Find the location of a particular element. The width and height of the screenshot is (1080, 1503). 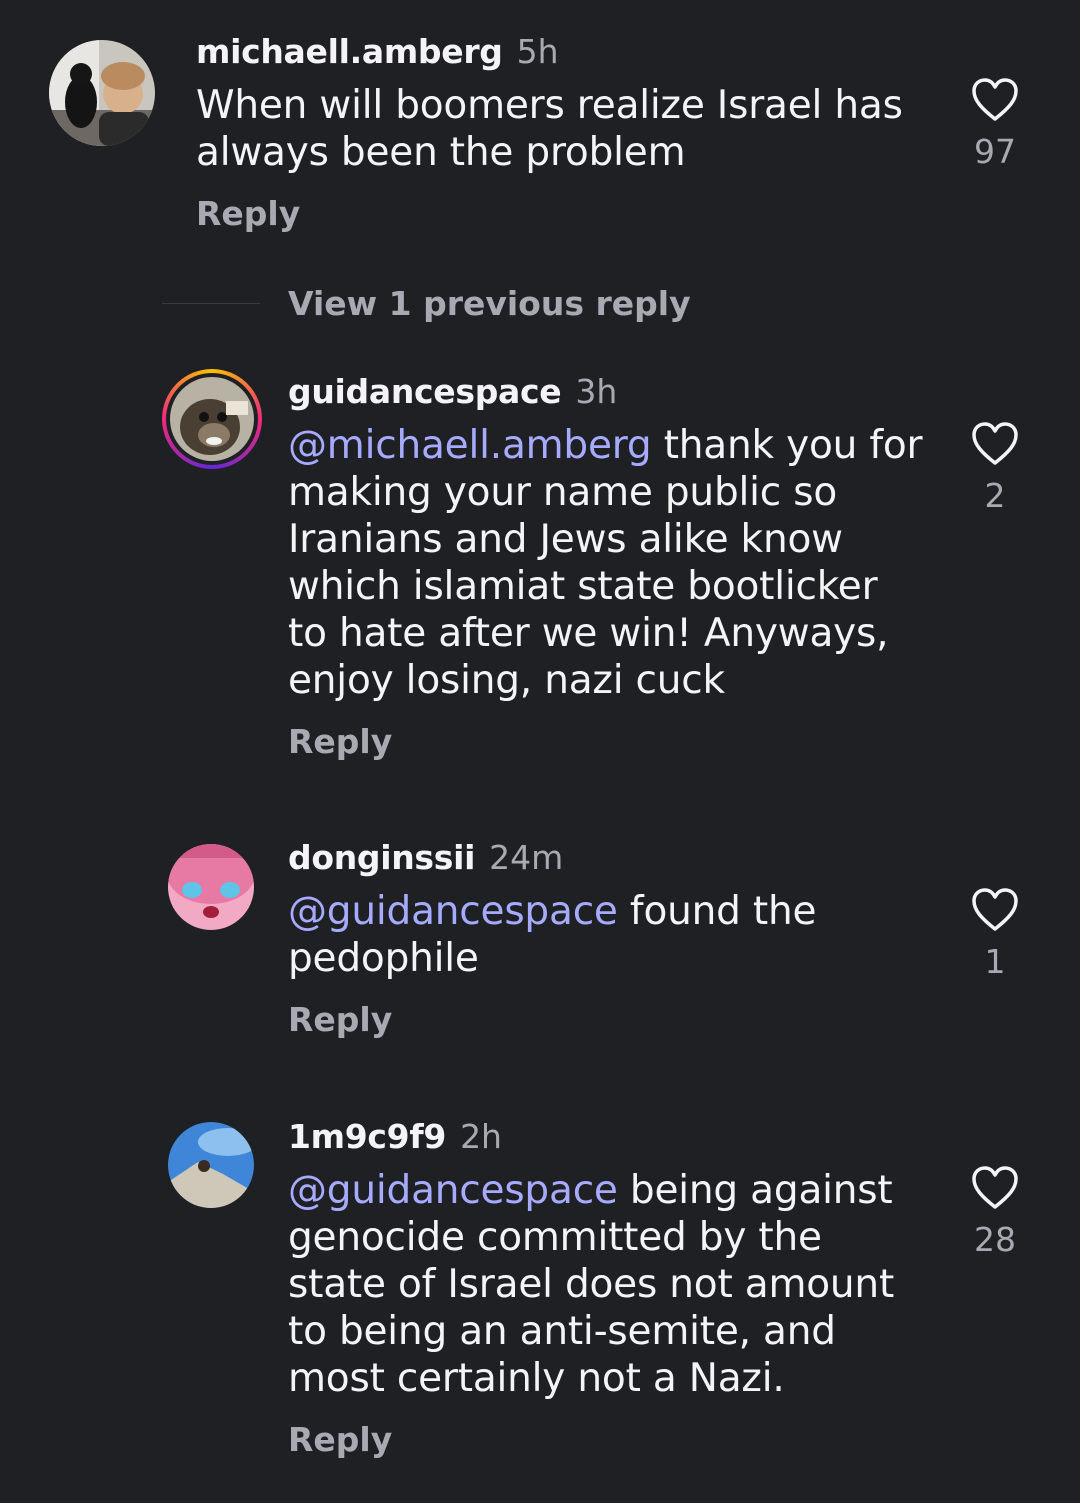

like-column: 28 is located at coordinates (995, 1212).